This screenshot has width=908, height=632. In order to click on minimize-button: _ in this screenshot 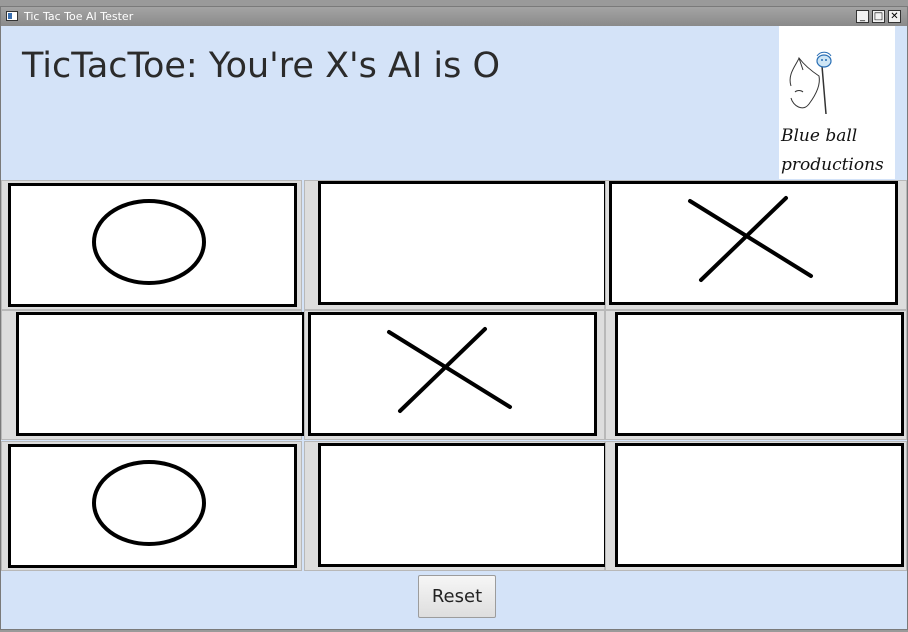, I will do `click(862, 16)`.